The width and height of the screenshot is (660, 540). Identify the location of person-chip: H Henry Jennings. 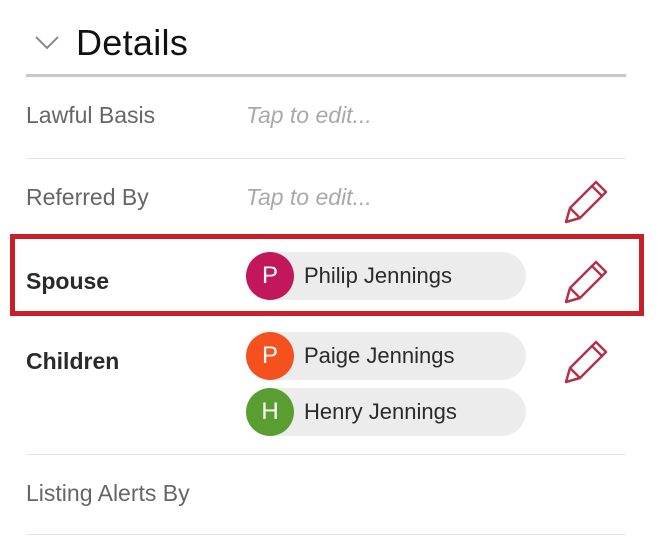
(386, 412).